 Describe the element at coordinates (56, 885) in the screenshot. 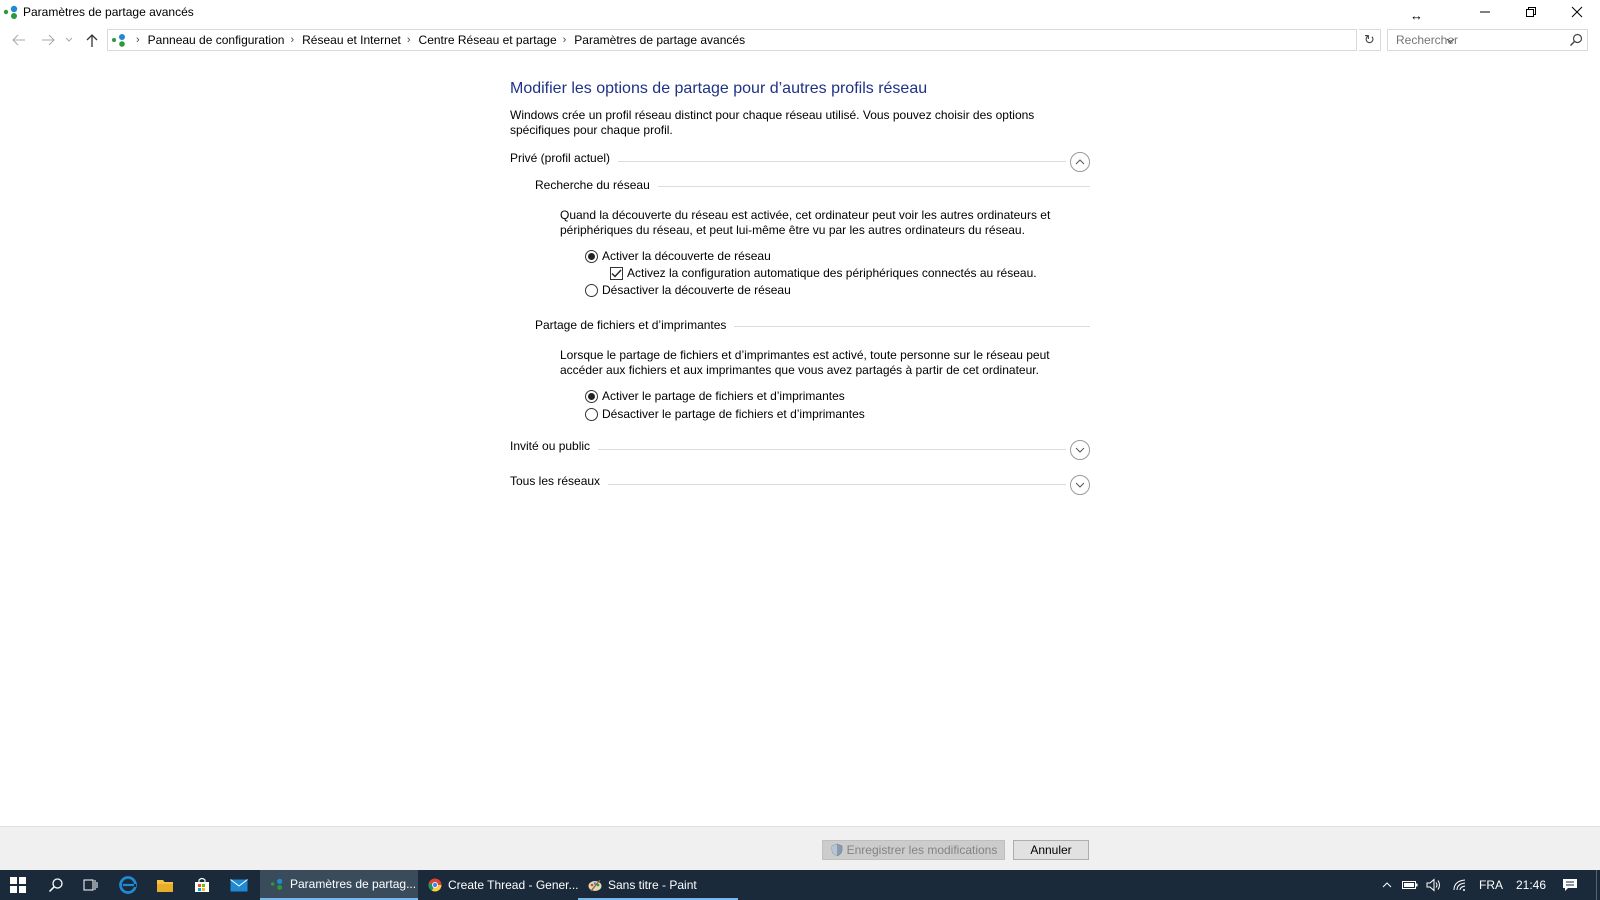

I see `search-taskbar-button` at that location.